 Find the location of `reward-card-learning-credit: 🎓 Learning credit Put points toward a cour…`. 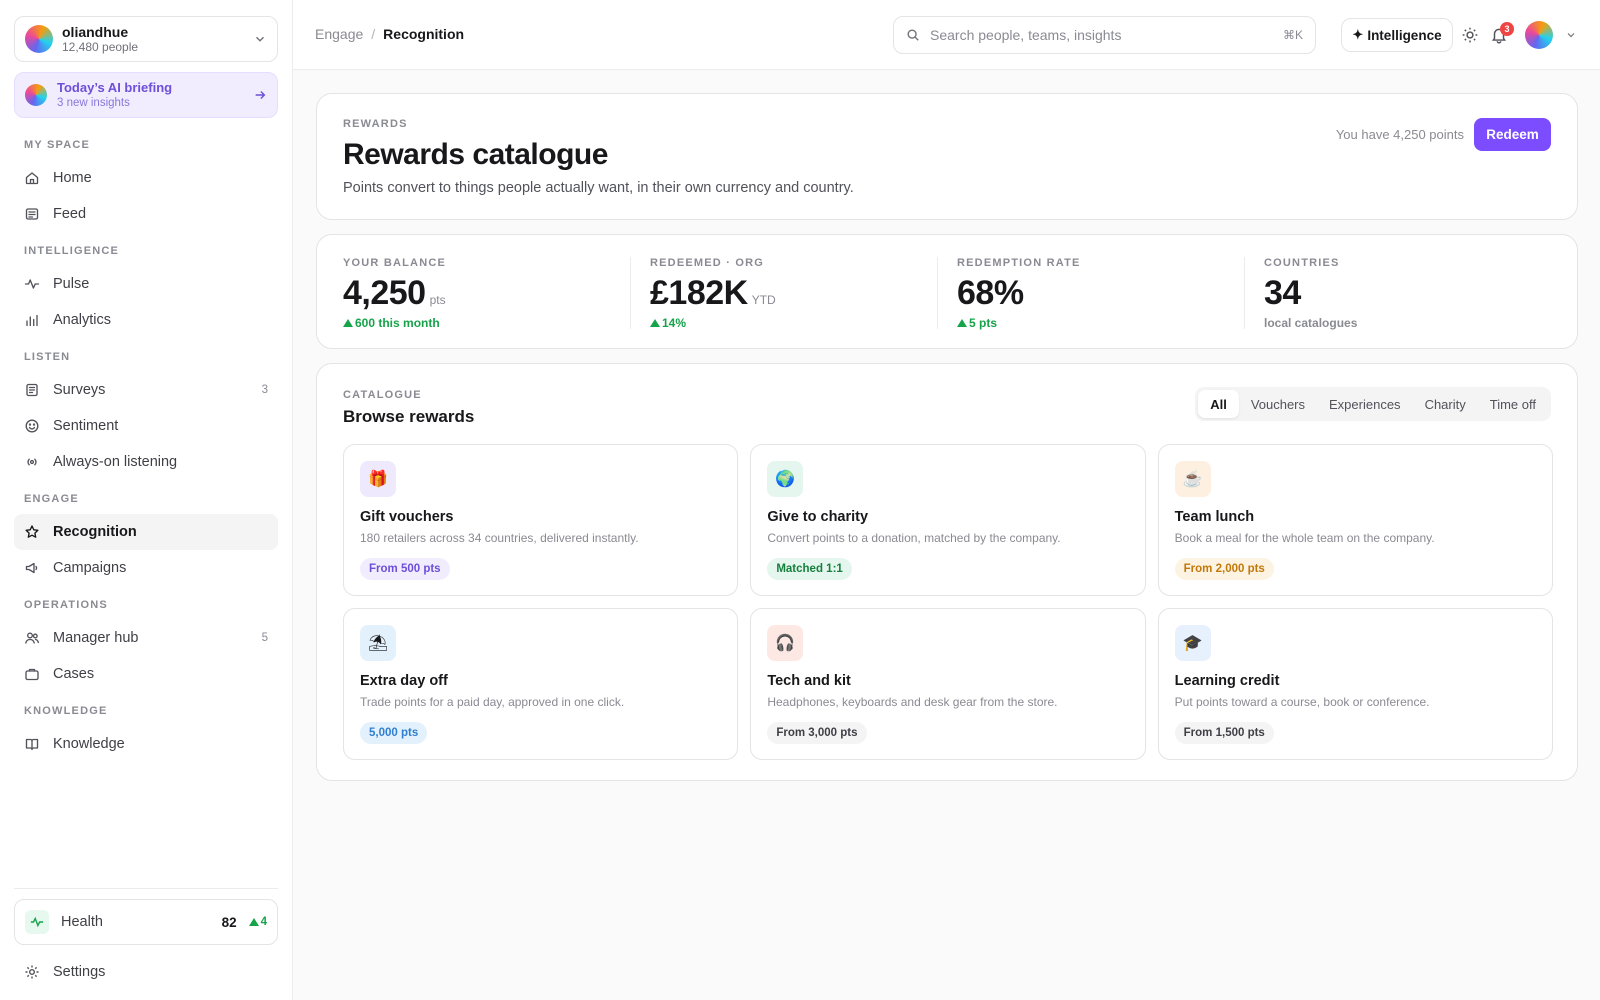

reward-card-learning-credit: 🎓 Learning credit Put points toward a cour… is located at coordinates (1355, 684).